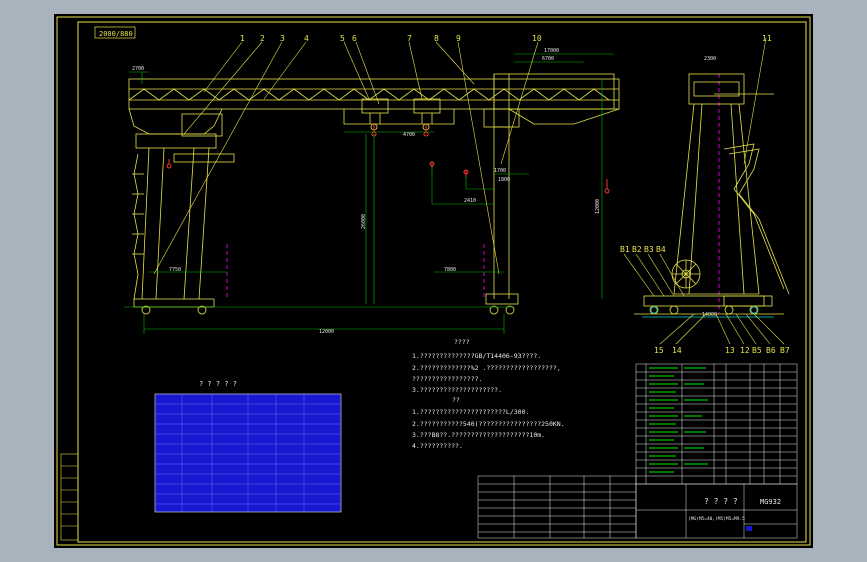  Describe the element at coordinates (704, 299) in the screenshot. I see `callout-leaders-bottom` at that location.